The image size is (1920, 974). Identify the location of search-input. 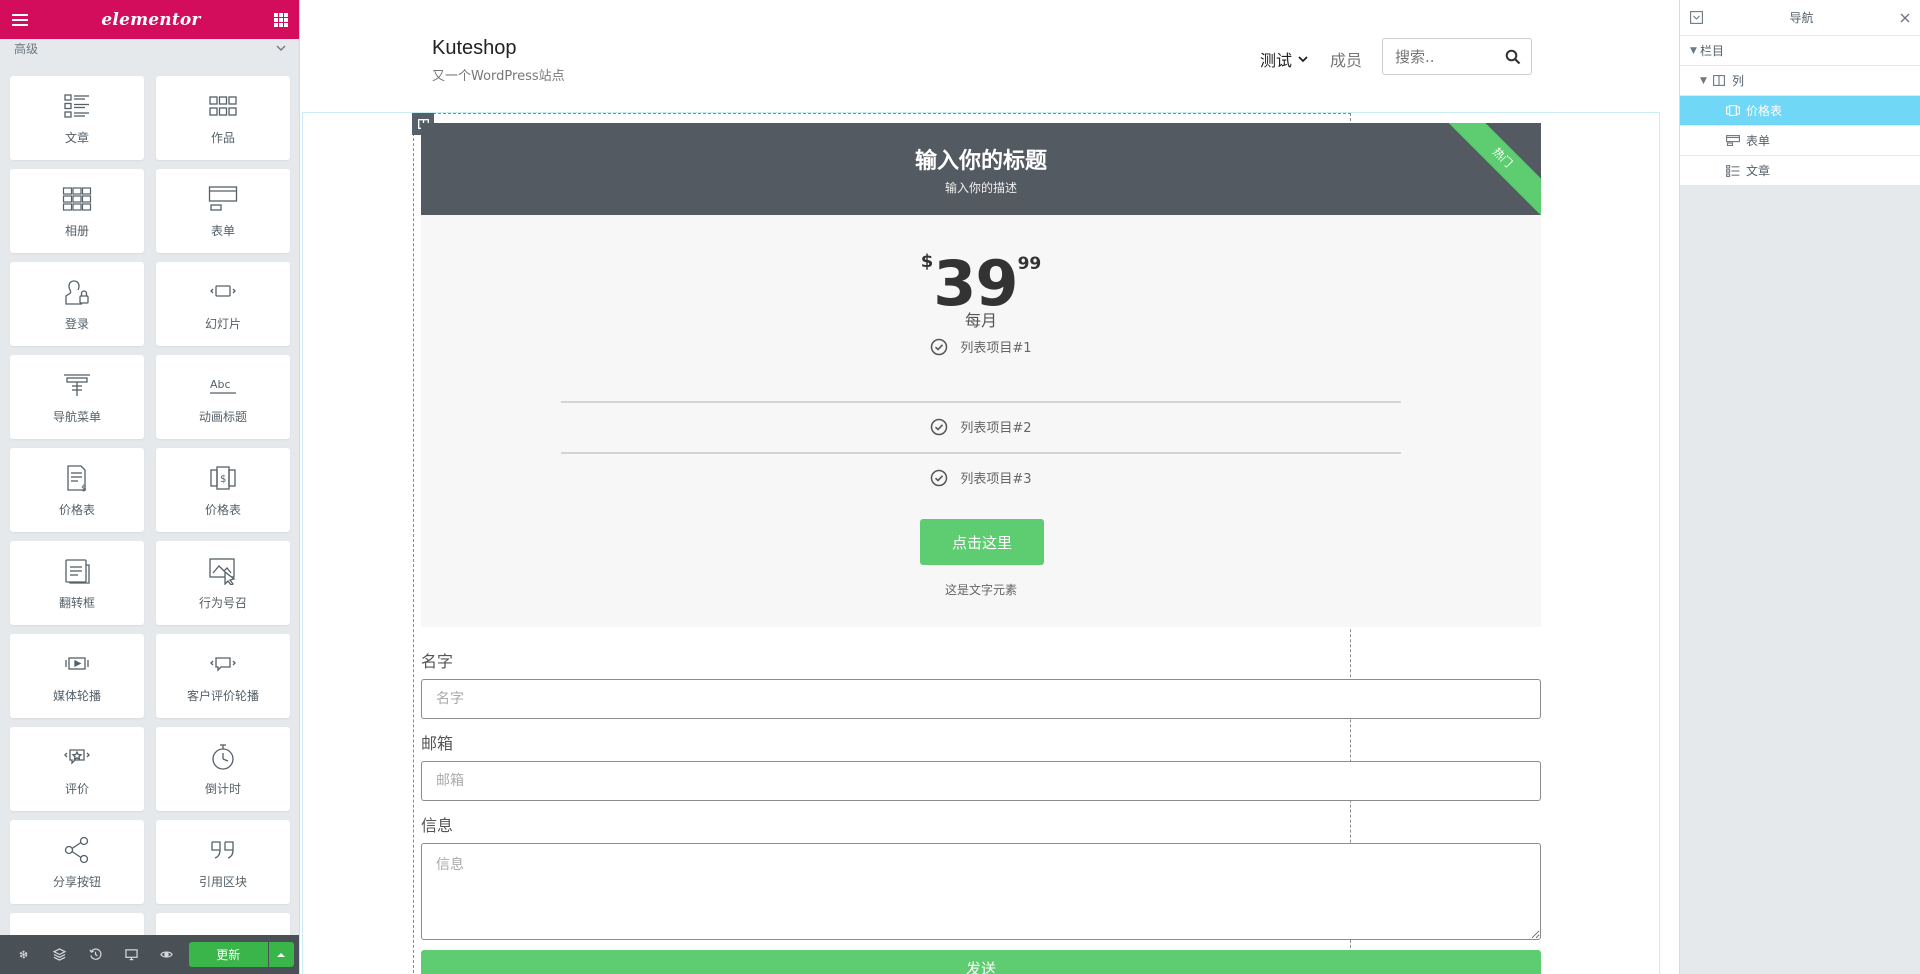
(1438, 56).